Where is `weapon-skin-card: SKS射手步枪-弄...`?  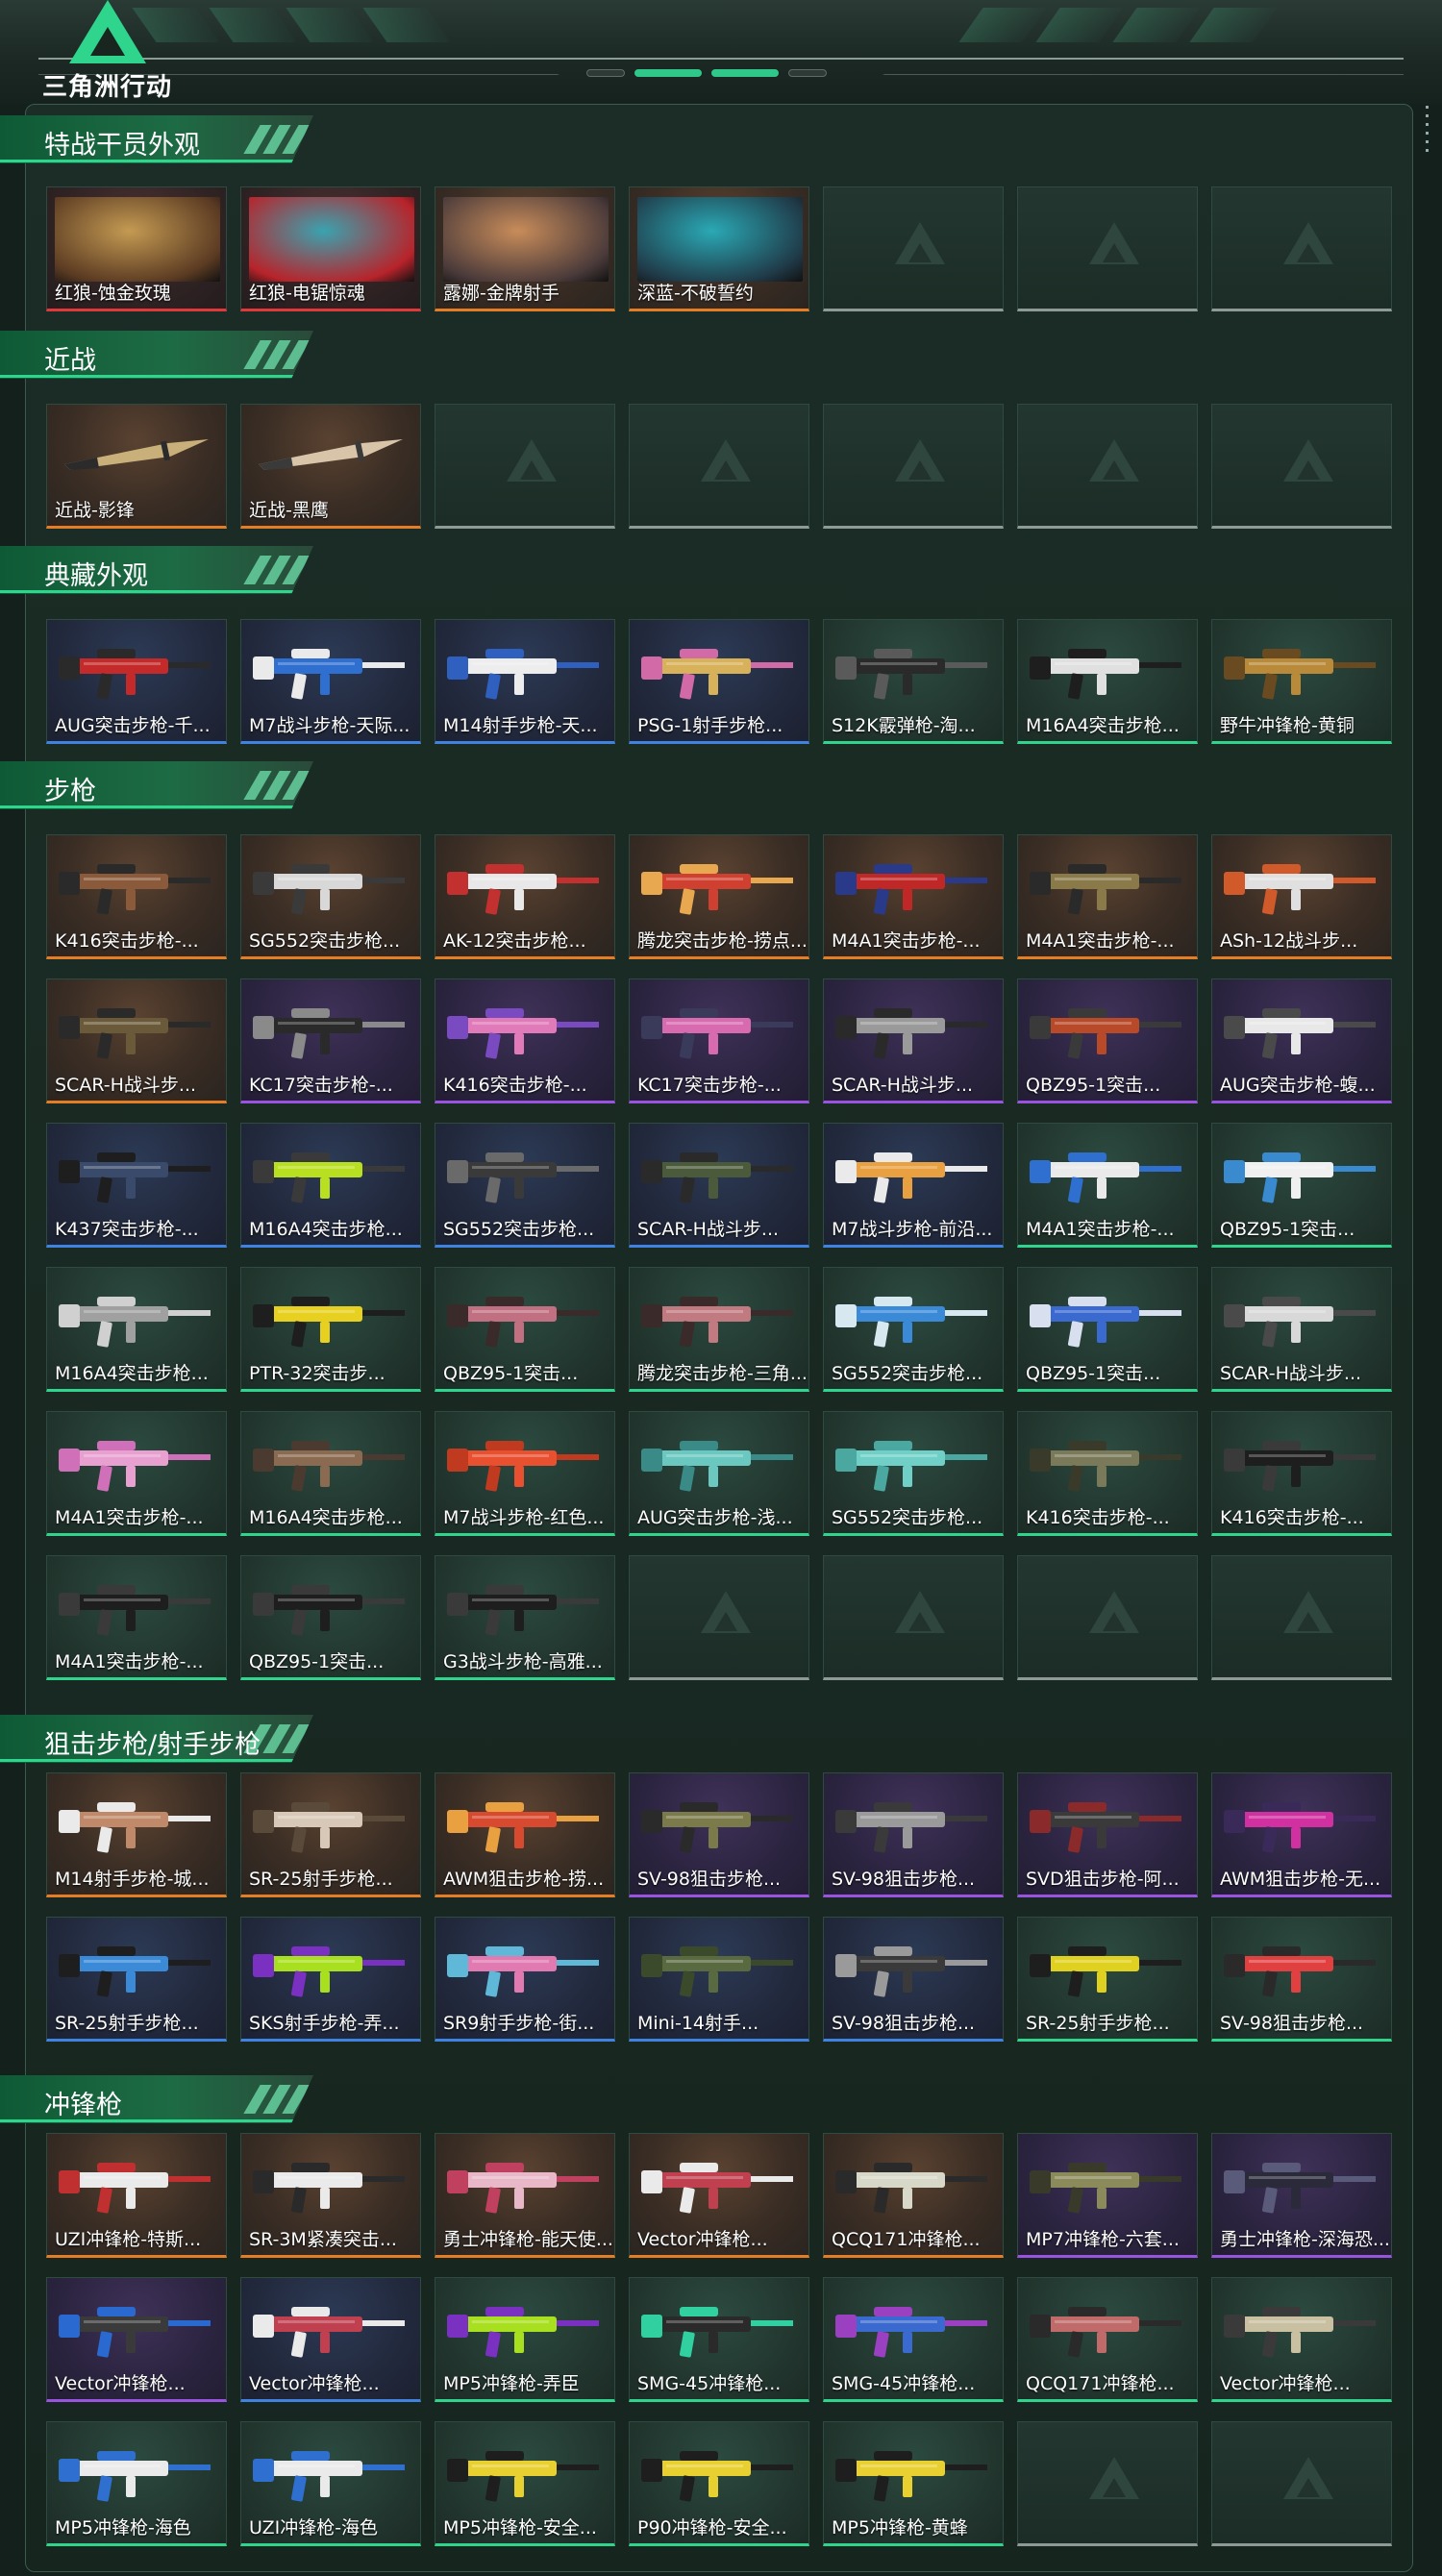
weapon-skin-card: SKS射手步枪-弄... is located at coordinates (330, 1980).